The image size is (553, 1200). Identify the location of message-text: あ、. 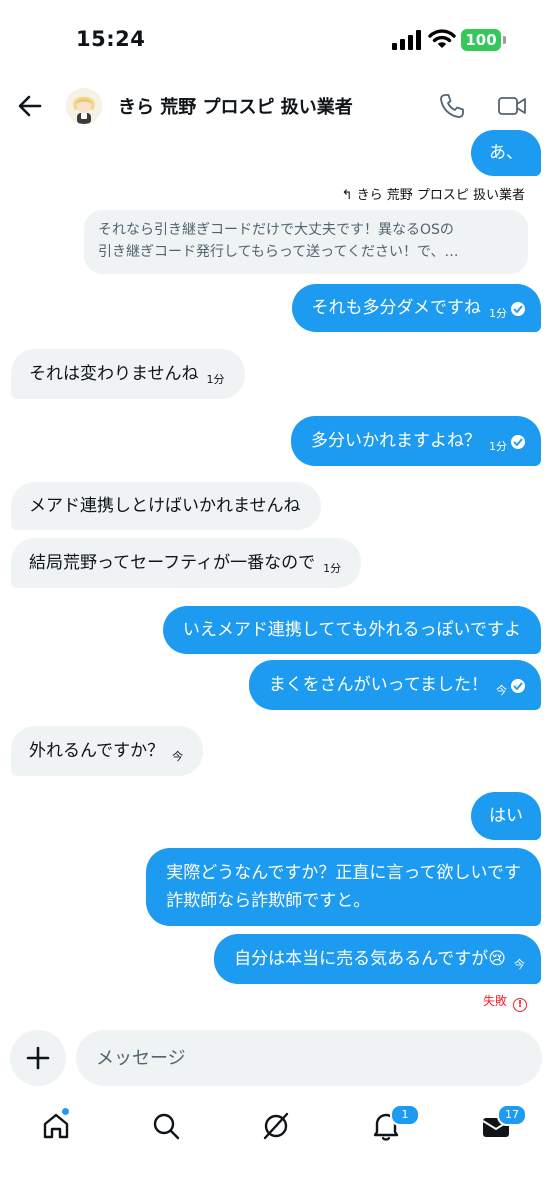
(506, 153).